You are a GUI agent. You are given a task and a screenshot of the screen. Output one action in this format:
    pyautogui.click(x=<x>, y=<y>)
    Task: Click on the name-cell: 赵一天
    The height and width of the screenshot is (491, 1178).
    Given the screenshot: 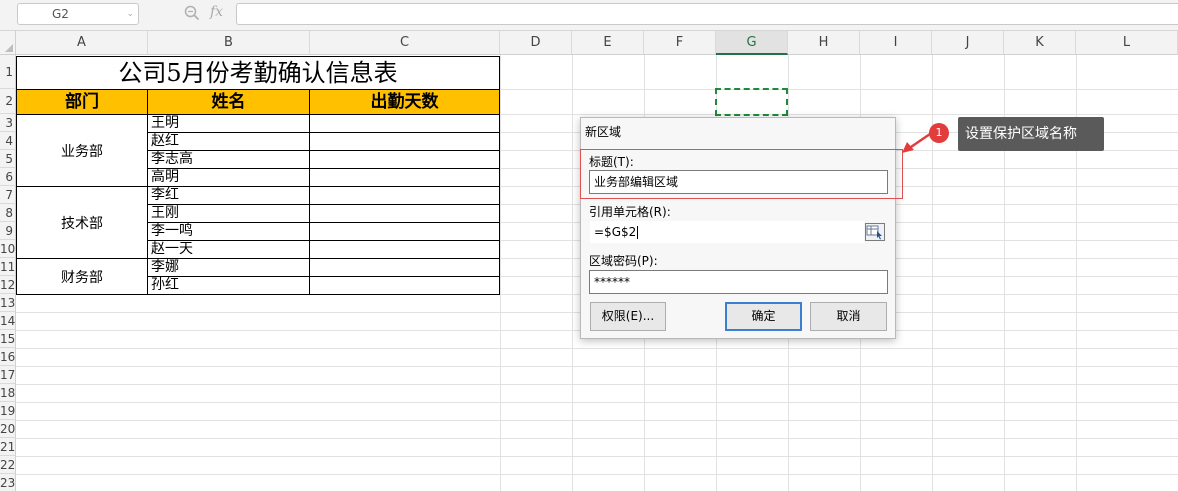 What is the action you would take?
    pyautogui.click(x=229, y=250)
    